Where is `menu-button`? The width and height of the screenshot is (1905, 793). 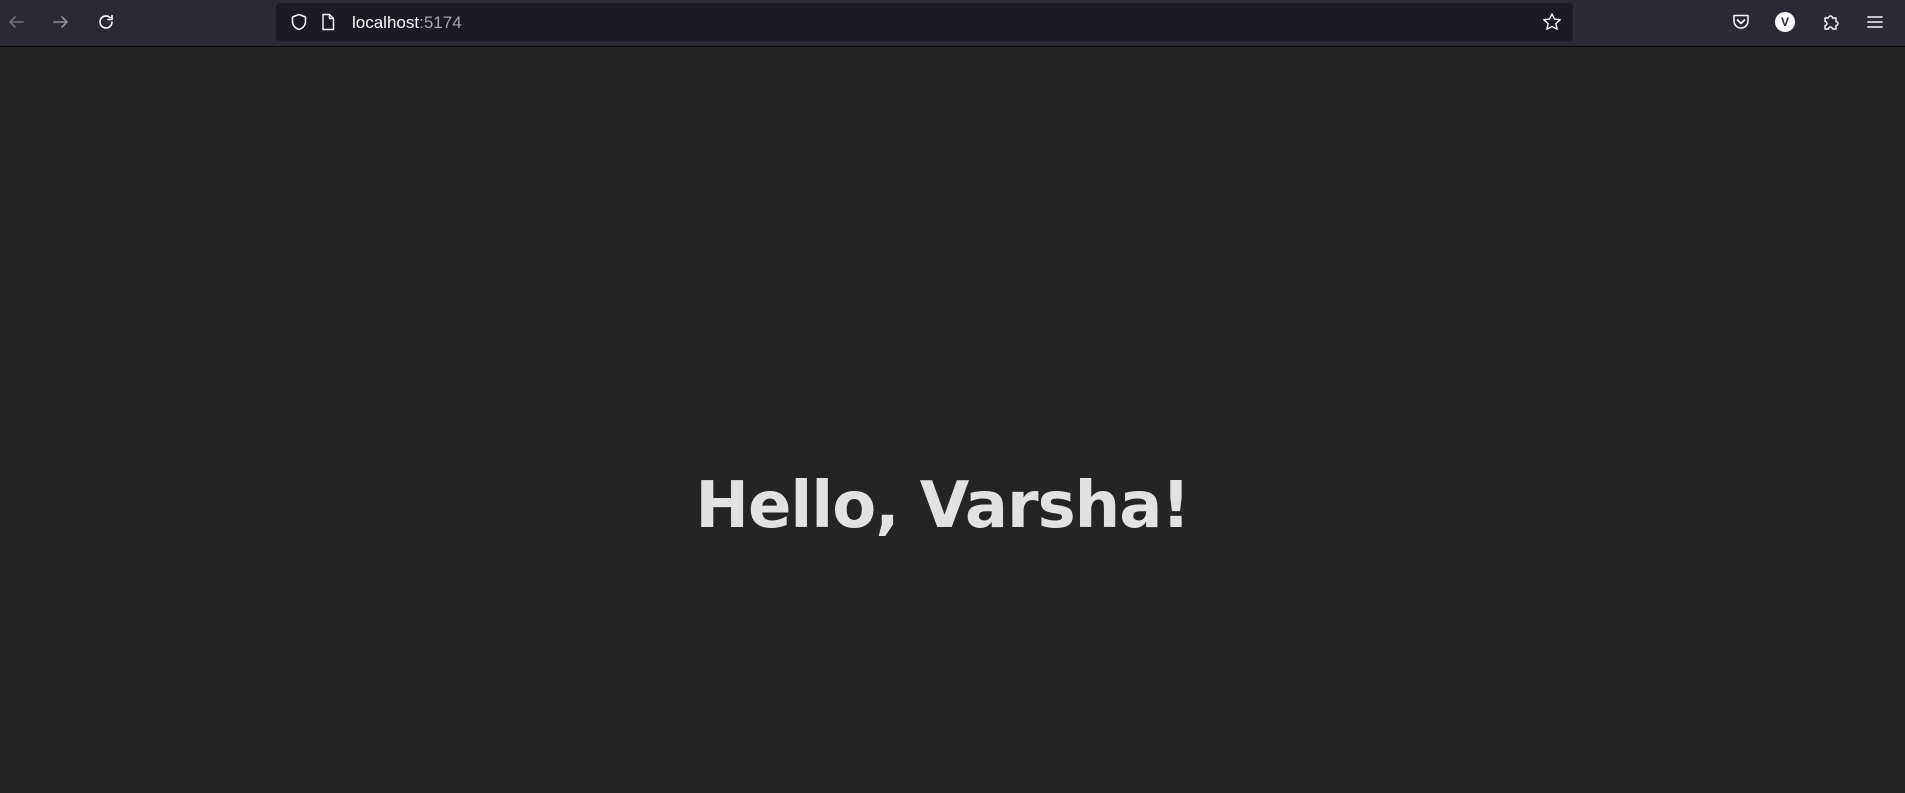
menu-button is located at coordinates (1875, 22).